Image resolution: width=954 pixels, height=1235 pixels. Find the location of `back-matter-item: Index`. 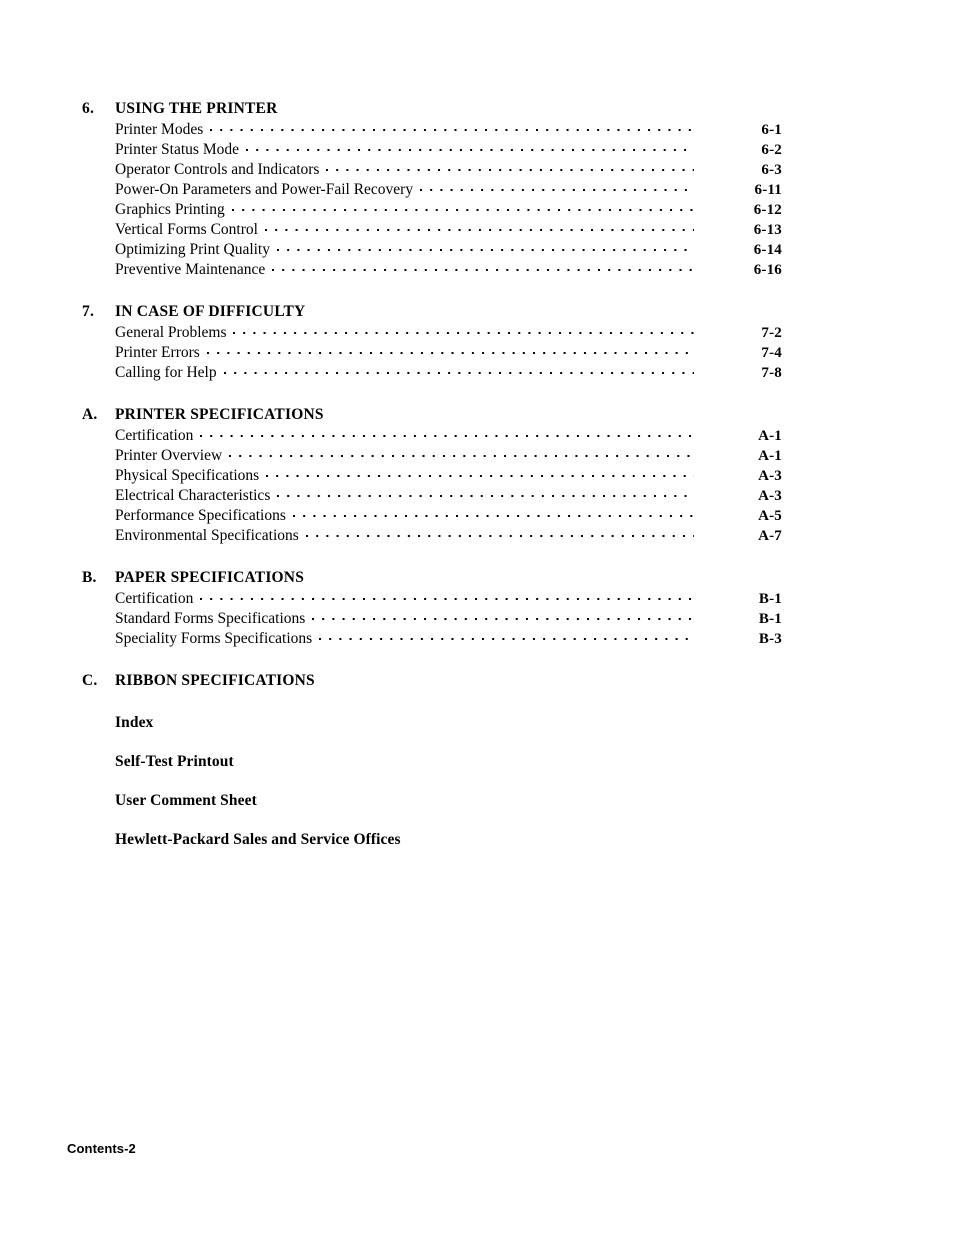

back-matter-item: Index is located at coordinates (134, 722).